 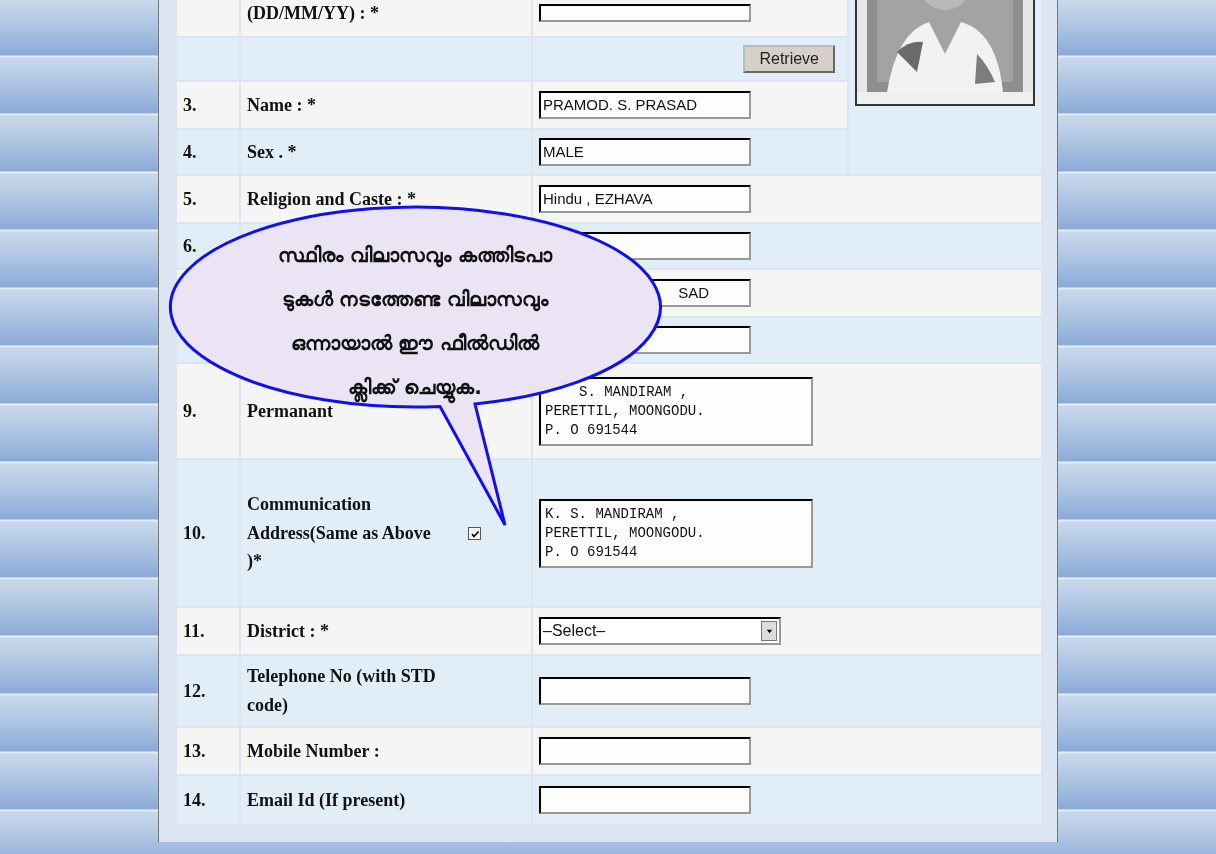 What do you see at coordinates (208, 152) in the screenshot?
I see `row-number: 4.` at bounding box center [208, 152].